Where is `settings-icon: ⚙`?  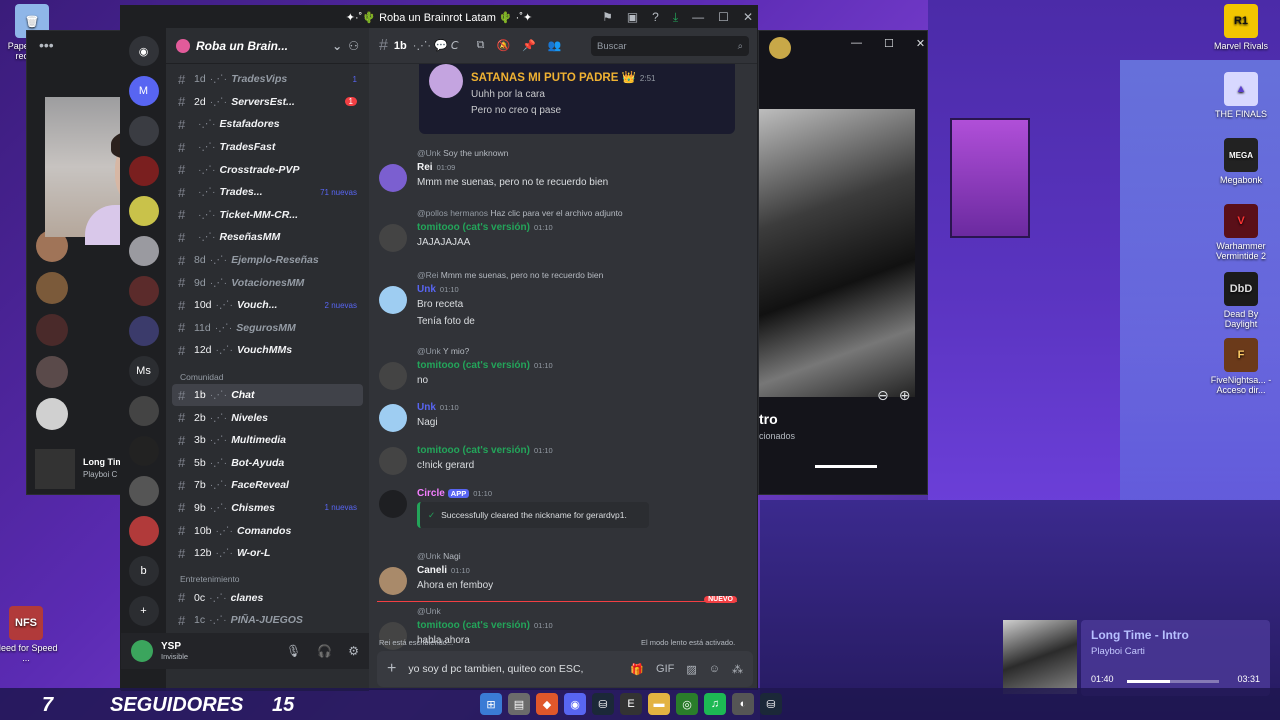 settings-icon: ⚙ is located at coordinates (353, 651).